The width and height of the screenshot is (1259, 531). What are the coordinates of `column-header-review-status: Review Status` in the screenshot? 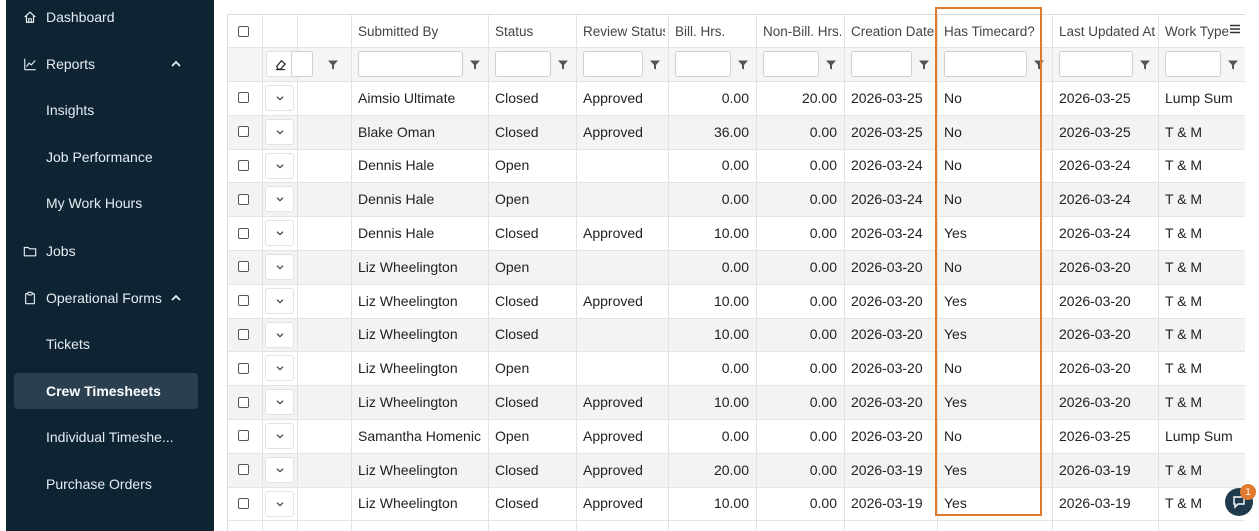 It's located at (624, 31).